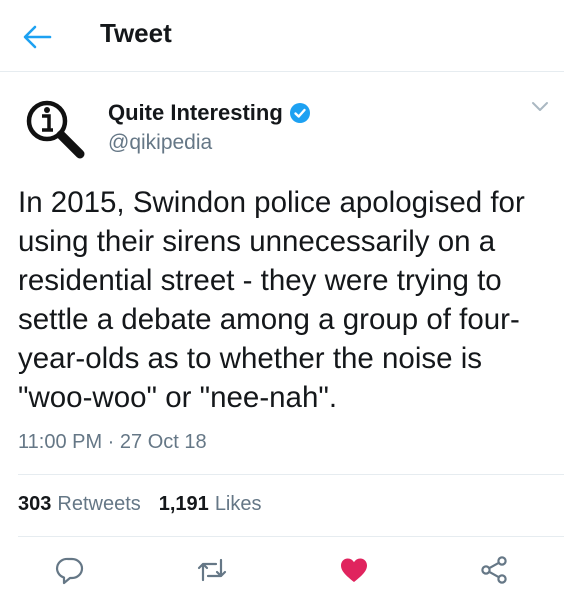 The width and height of the screenshot is (564, 594). I want to click on retweet-button, so click(212, 570).